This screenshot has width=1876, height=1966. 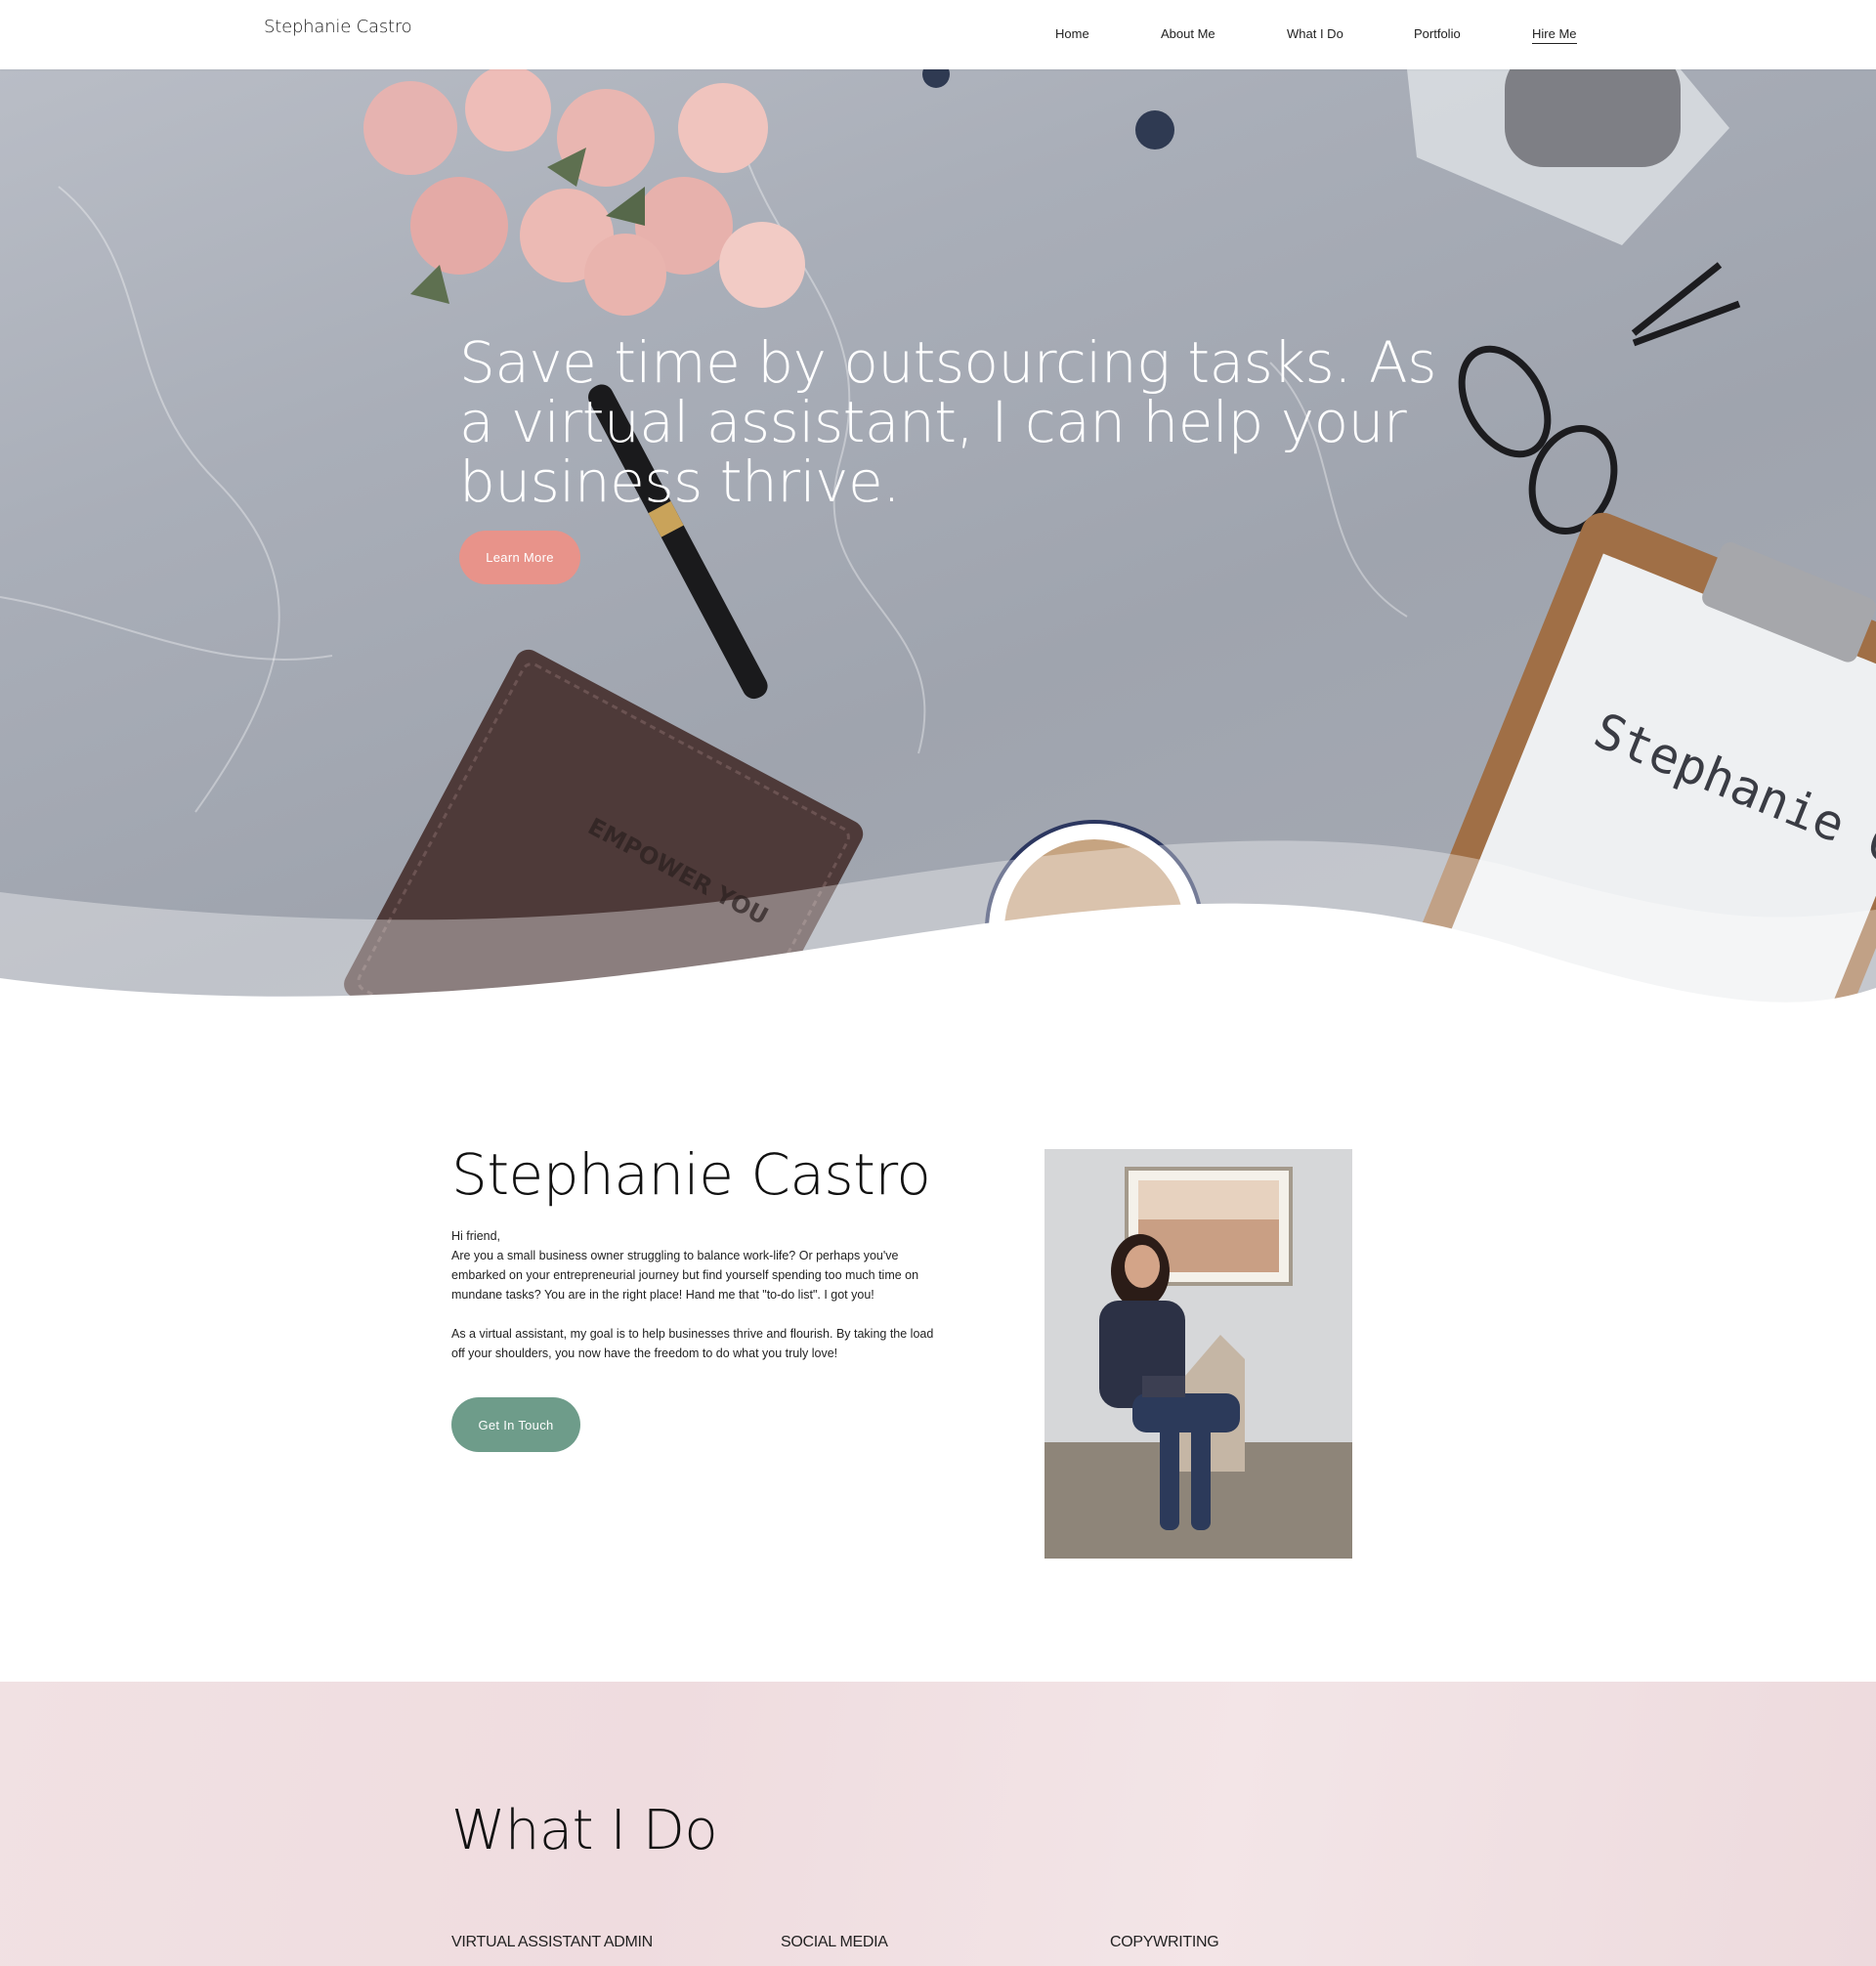 What do you see at coordinates (552, 1942) in the screenshot?
I see `service-virtual-assistant-admin: VIRTUAL ASSISTANT ADMIN` at bounding box center [552, 1942].